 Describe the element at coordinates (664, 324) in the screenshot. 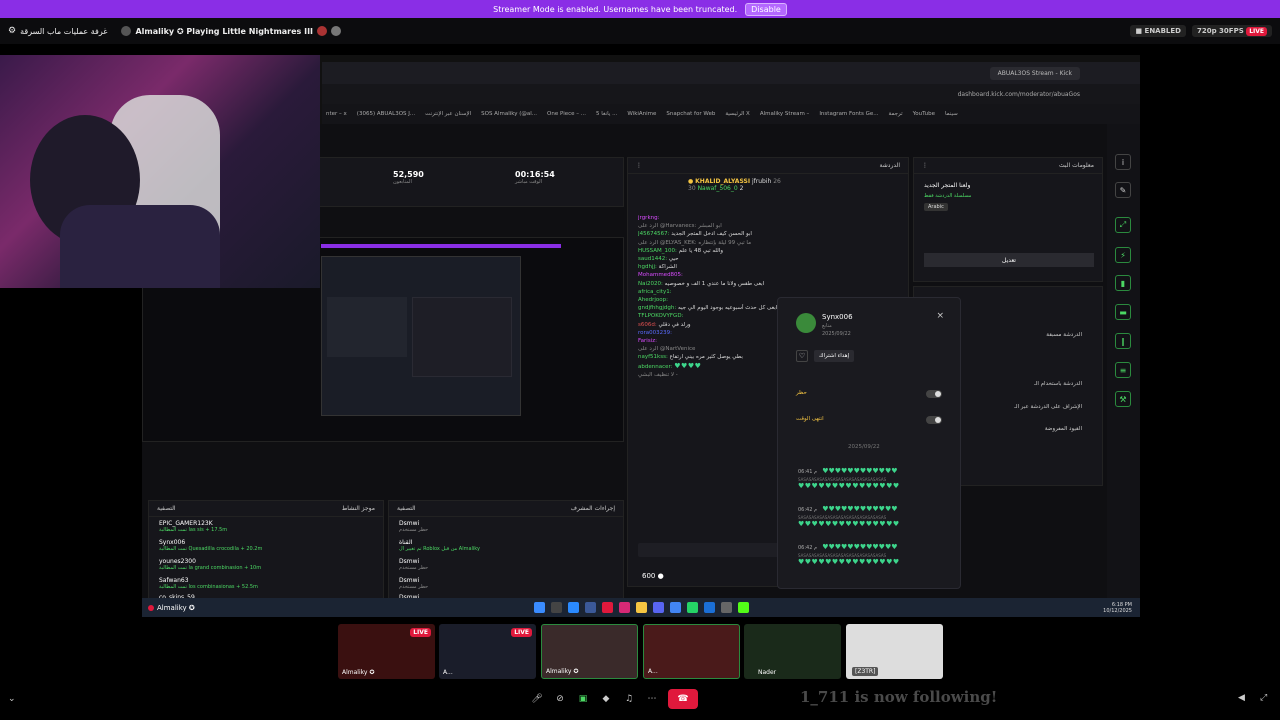

I see `chat-line: s606d: ورلد في دقلي` at that location.